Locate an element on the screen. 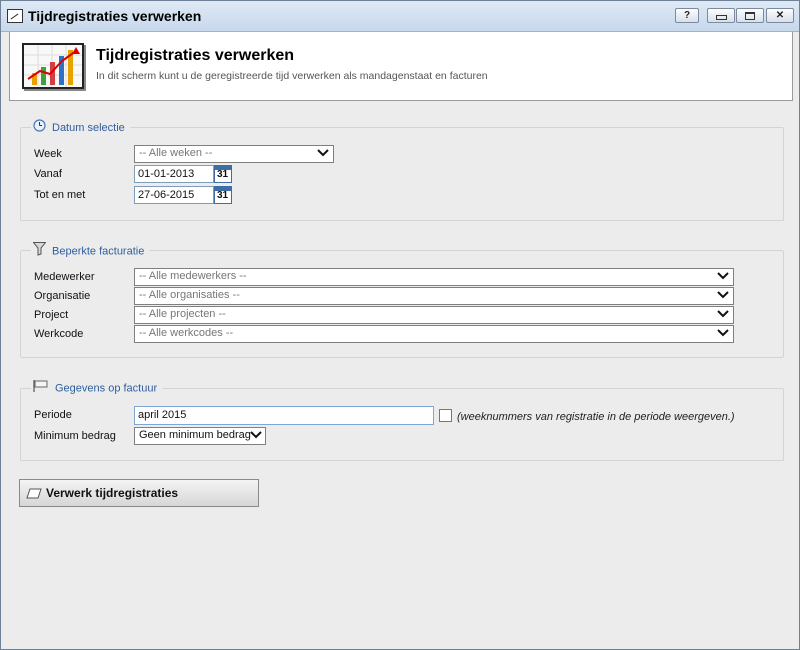  tot-en-met-date-input: 27-06-2015 is located at coordinates (174, 195).